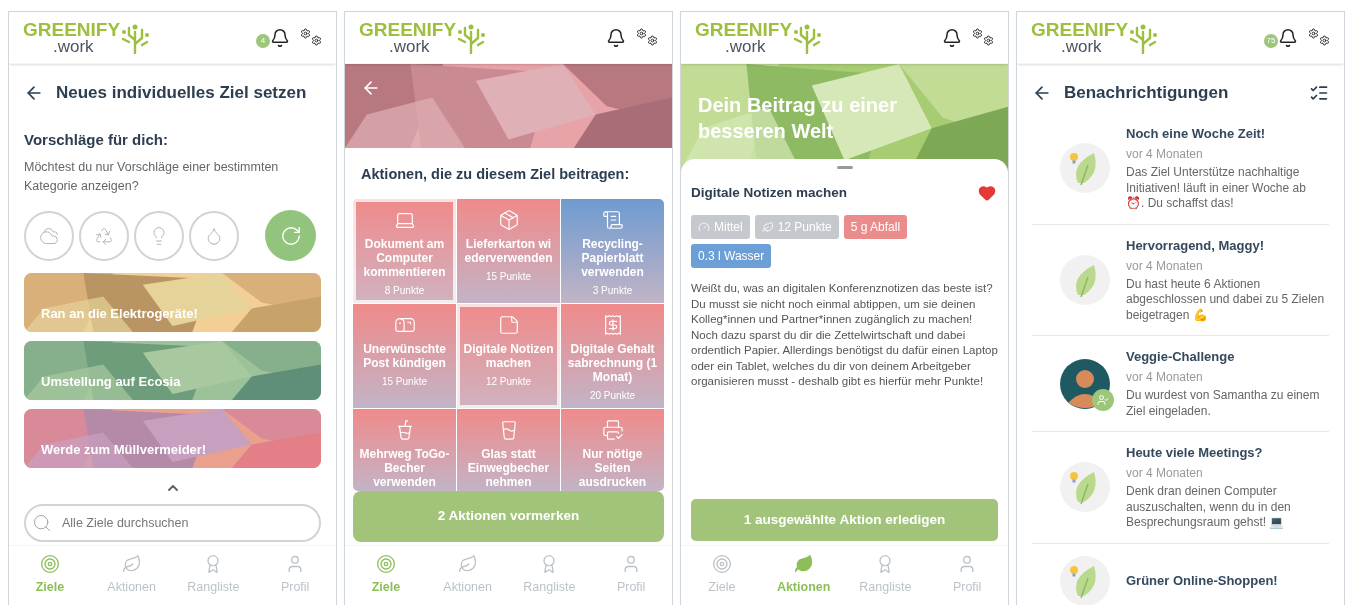 Image resolution: width=1349 pixels, height=605 pixels. Describe the element at coordinates (612, 356) in the screenshot. I see `action-tile: Digitale Gehalt sabrechnung (1 Monat) 20 Punkte` at that location.